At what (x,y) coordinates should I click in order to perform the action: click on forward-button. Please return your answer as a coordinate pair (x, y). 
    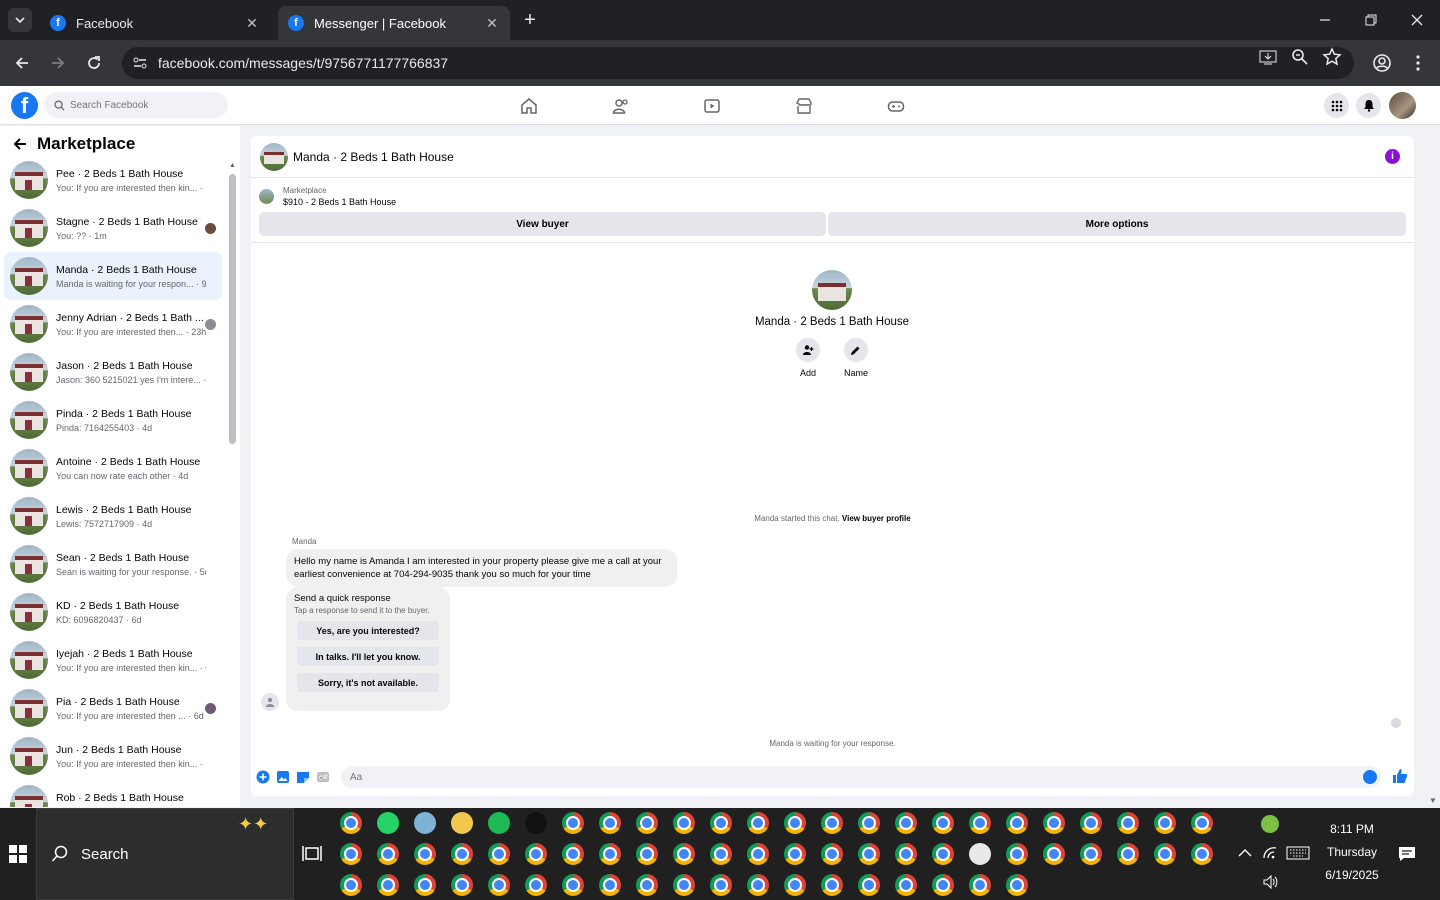
    Looking at the image, I should click on (58, 63).